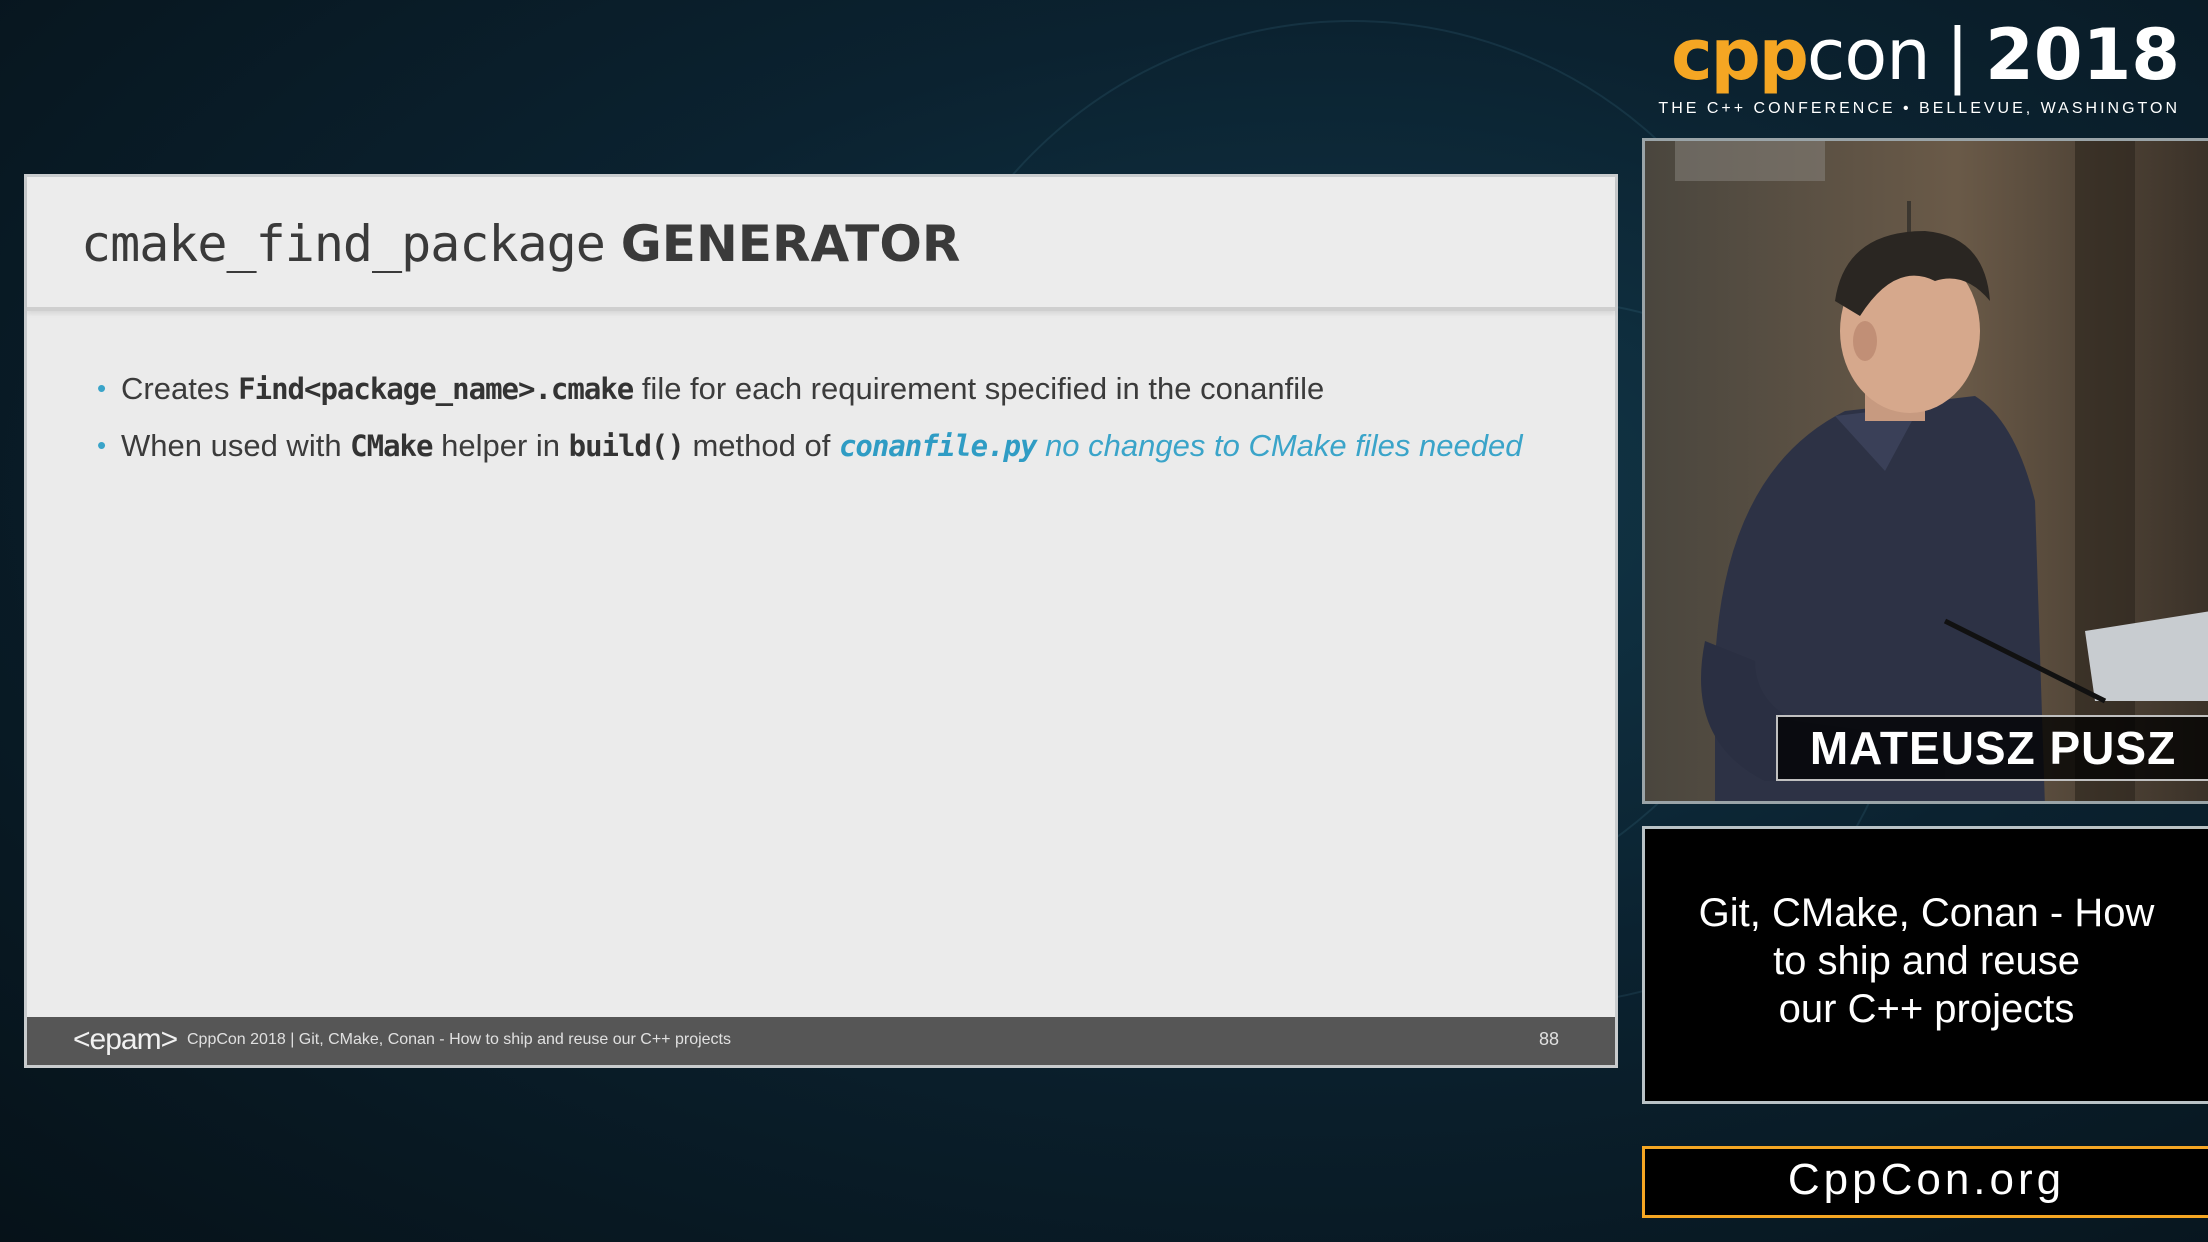 Image resolution: width=2208 pixels, height=1242 pixels. I want to click on slide-header: cmake_find_package GENERATOR, so click(821, 244).